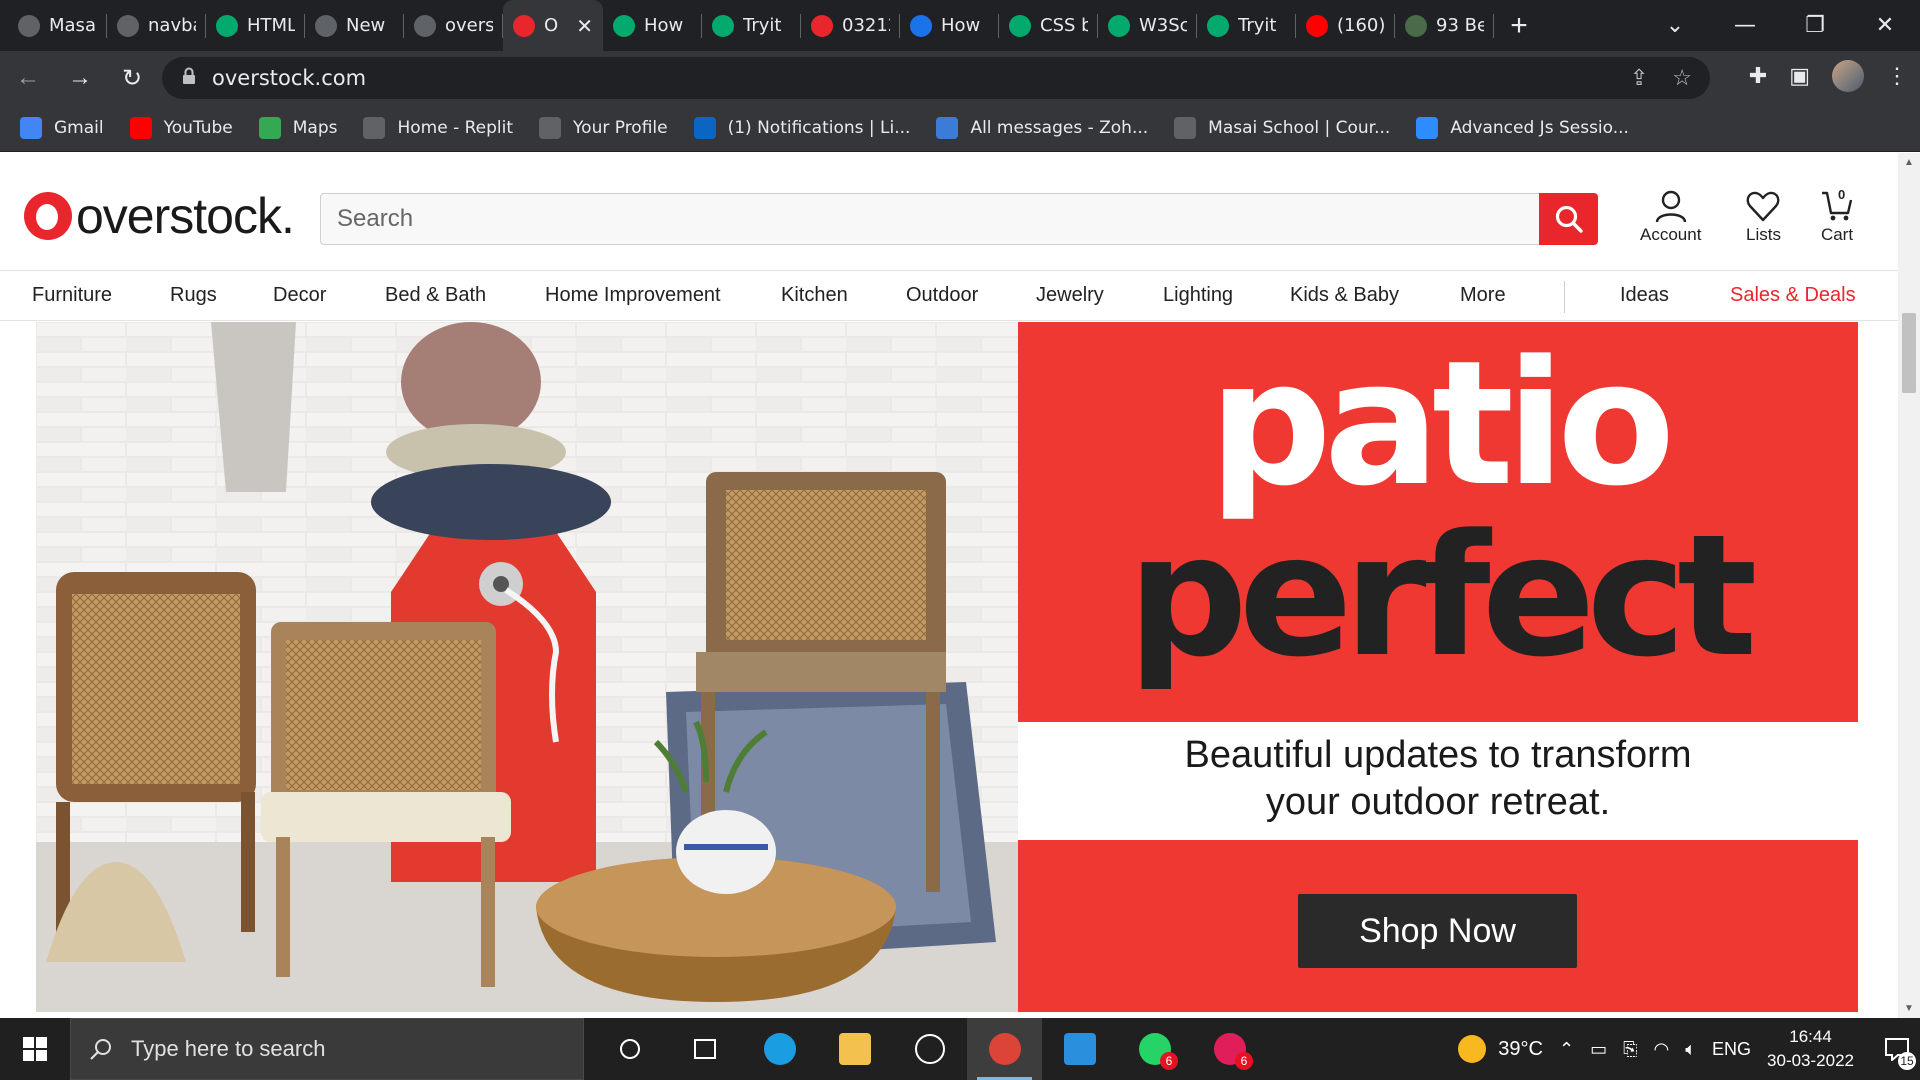 The width and height of the screenshot is (1920, 1080). I want to click on bookmark-item: Maps, so click(297, 128).